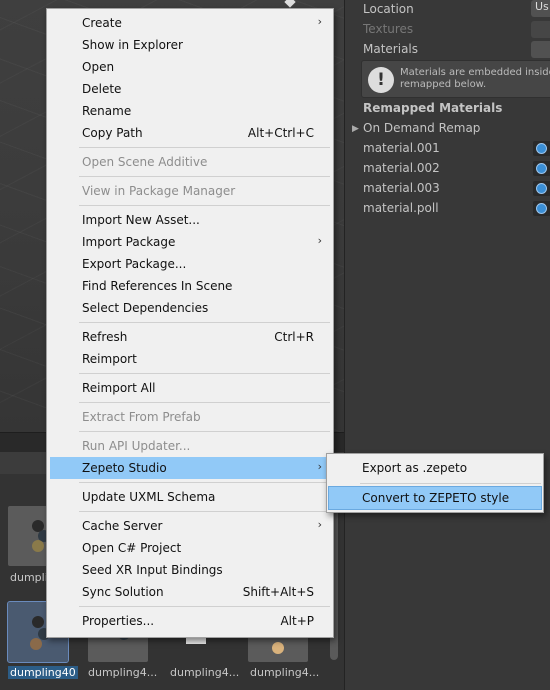 This screenshot has height=690, width=550. What do you see at coordinates (152, 570) in the screenshot?
I see `menu-item-label: Seed XR Input Bindings` at bounding box center [152, 570].